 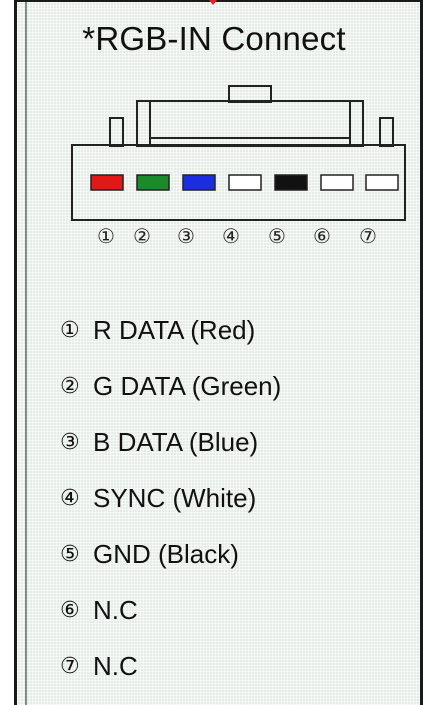 What do you see at coordinates (166, 553) in the screenshot?
I see `pin-legend-label: GND (Black)` at bounding box center [166, 553].